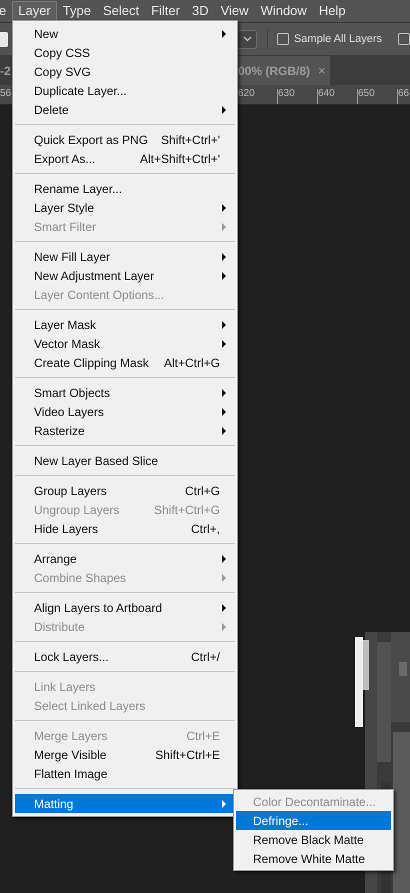 The height and width of the screenshot is (893, 410). What do you see at coordinates (205, 529) in the screenshot?
I see `shortcut-label: Ctrl+,` at bounding box center [205, 529].